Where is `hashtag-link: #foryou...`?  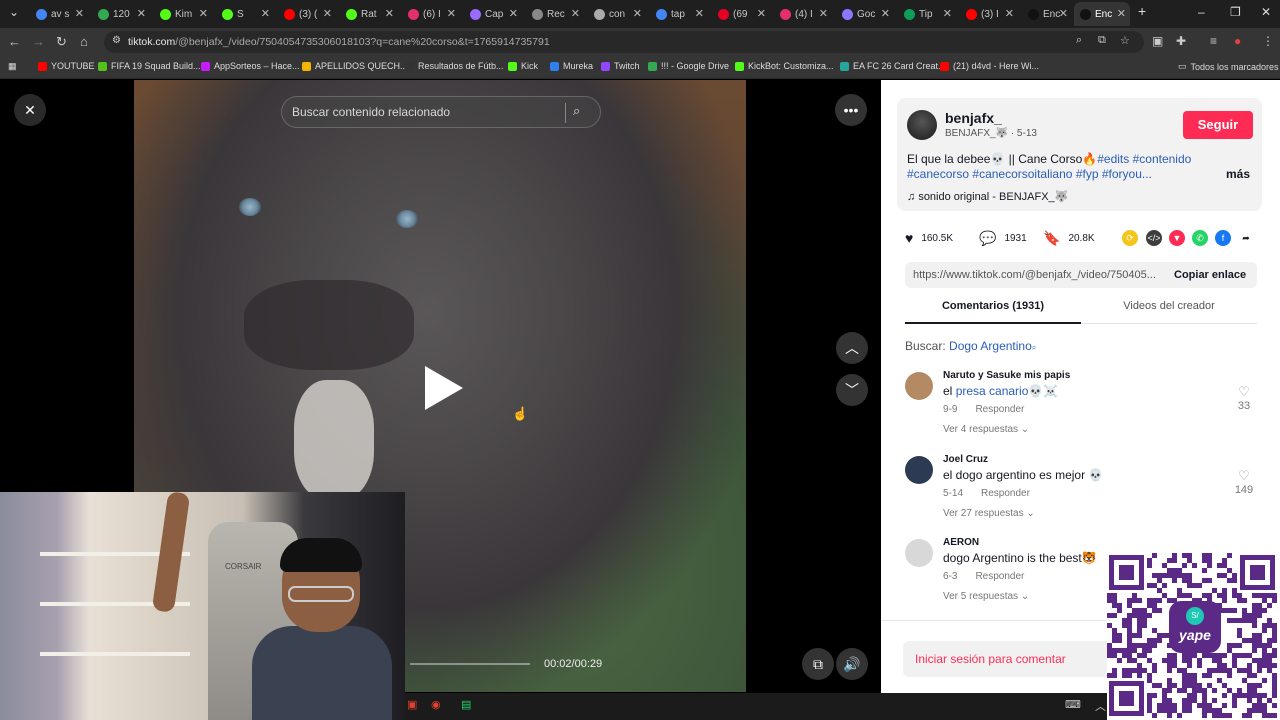 hashtag-link: #foryou... is located at coordinates (1127, 174).